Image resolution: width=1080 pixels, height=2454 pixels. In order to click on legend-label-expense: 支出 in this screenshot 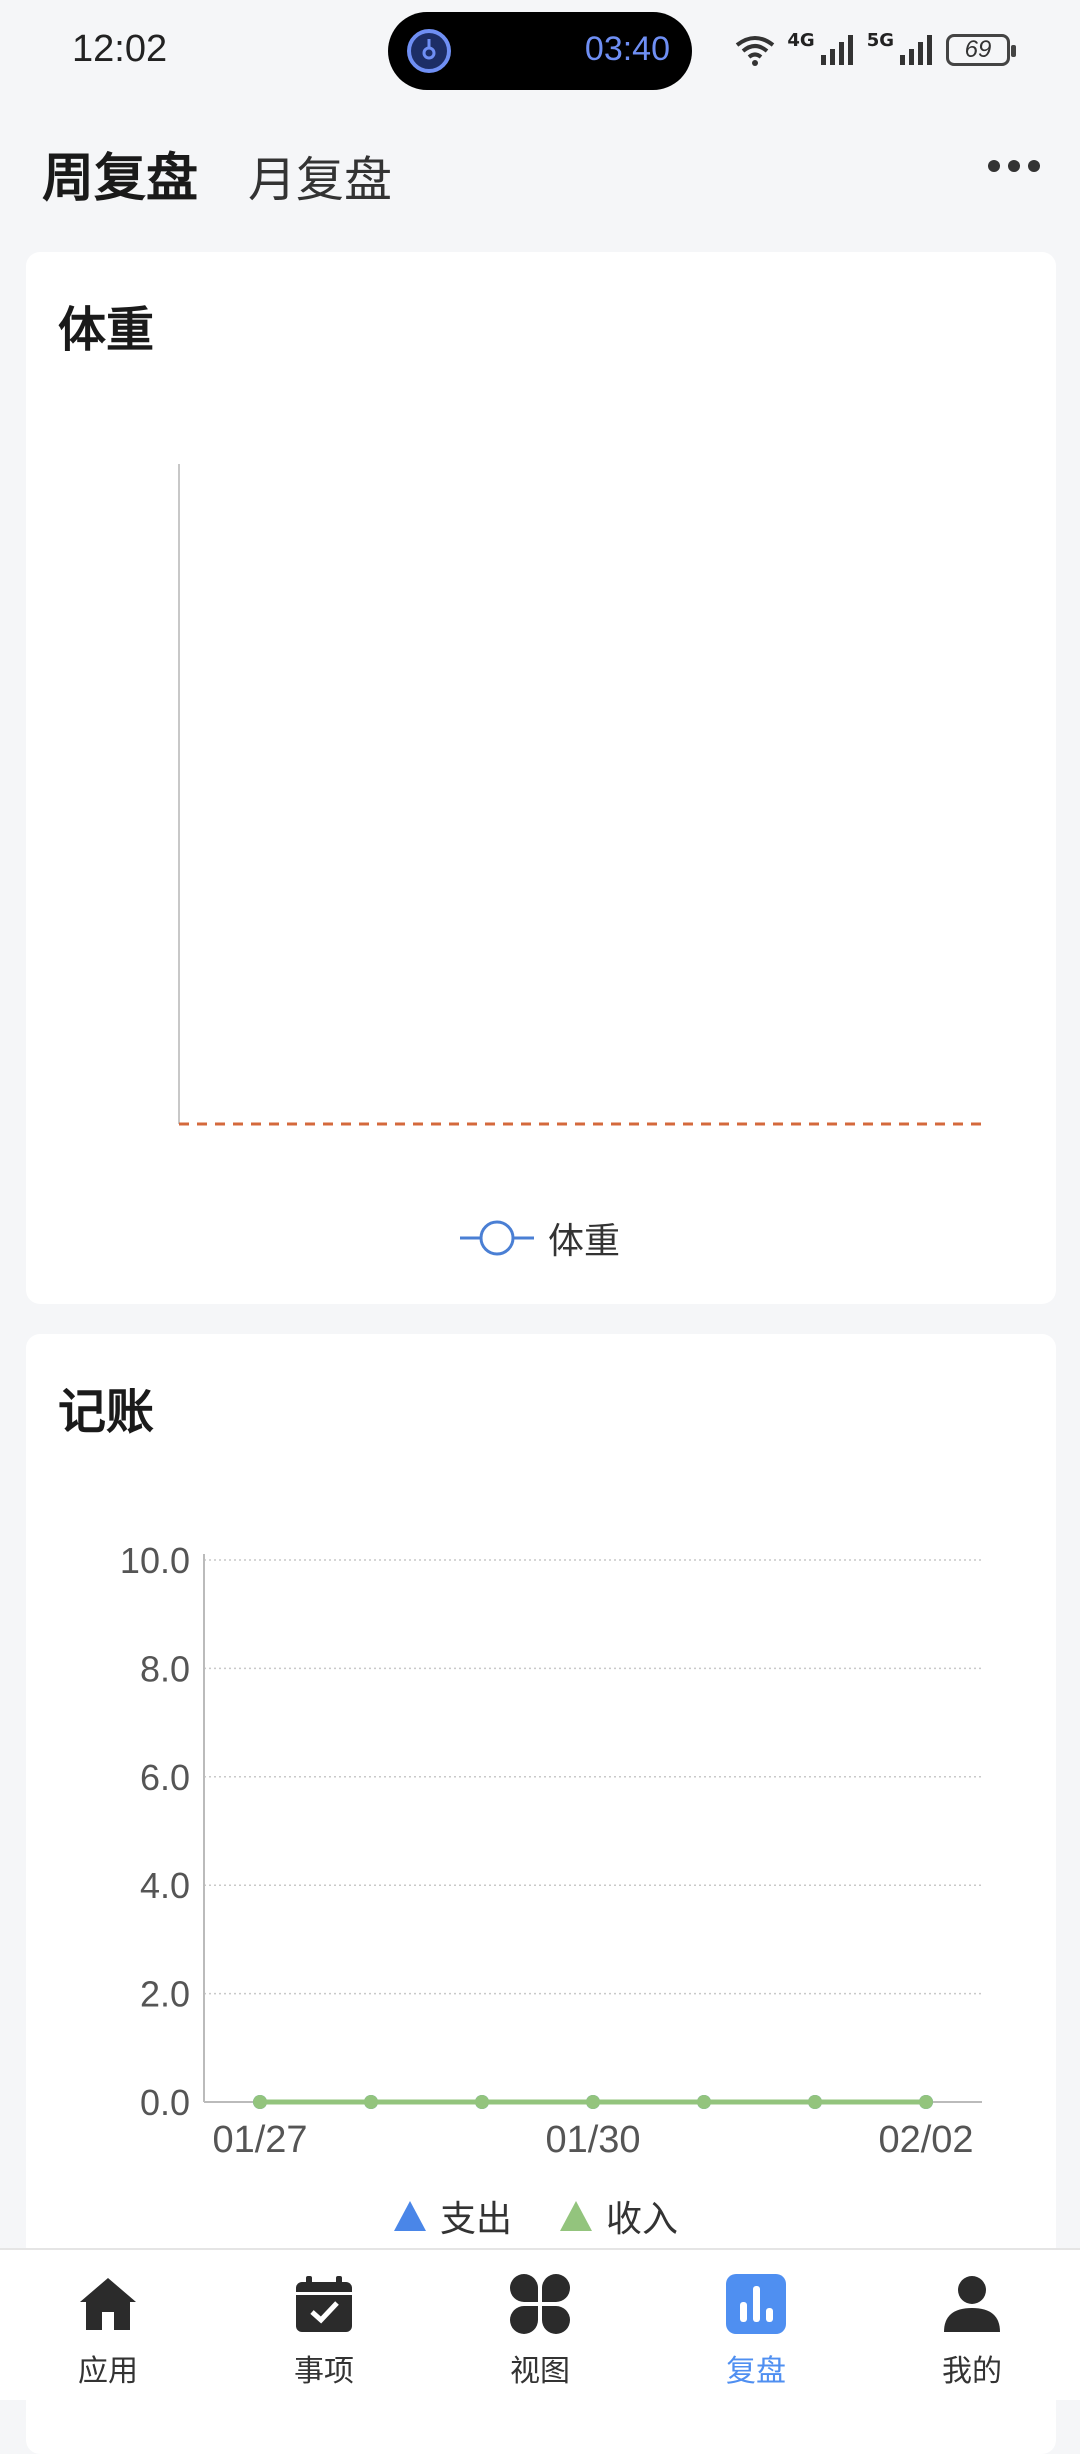, I will do `click(476, 2219)`.